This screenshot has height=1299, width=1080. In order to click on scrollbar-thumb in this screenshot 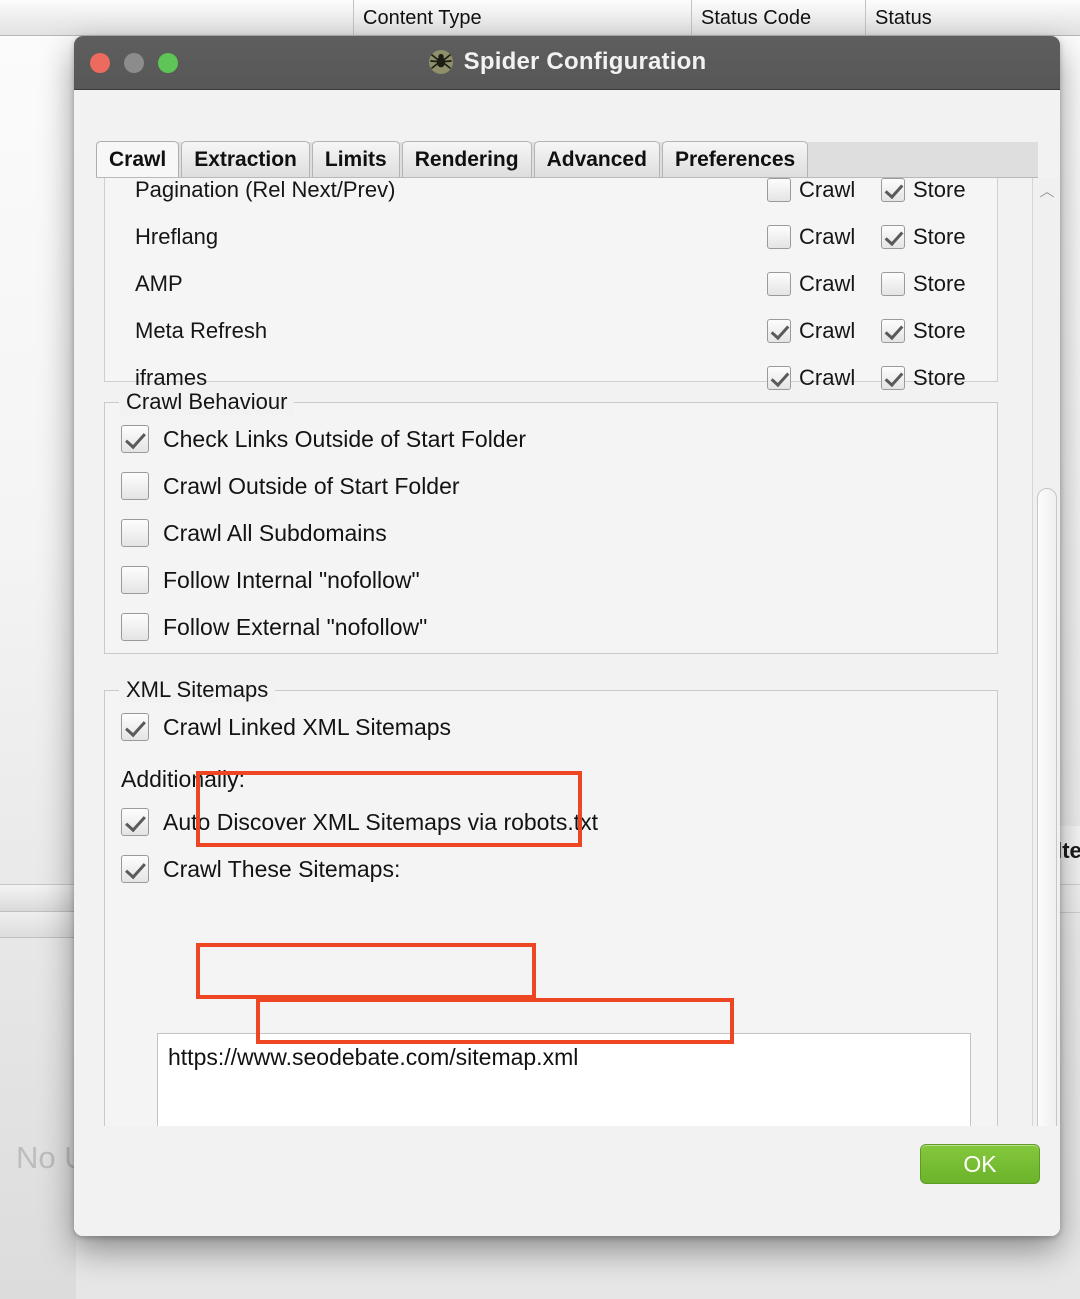, I will do `click(1047, 818)`.